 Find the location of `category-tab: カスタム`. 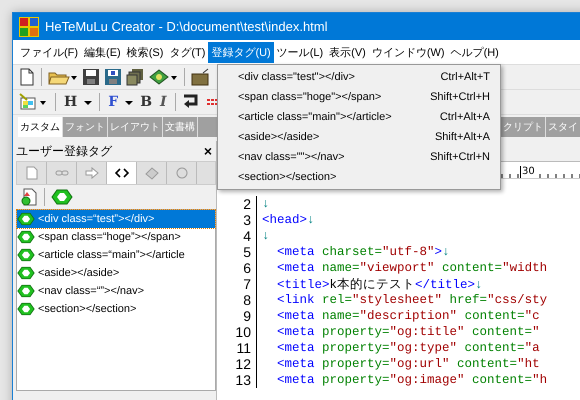

category-tab: カスタム is located at coordinates (40, 127).